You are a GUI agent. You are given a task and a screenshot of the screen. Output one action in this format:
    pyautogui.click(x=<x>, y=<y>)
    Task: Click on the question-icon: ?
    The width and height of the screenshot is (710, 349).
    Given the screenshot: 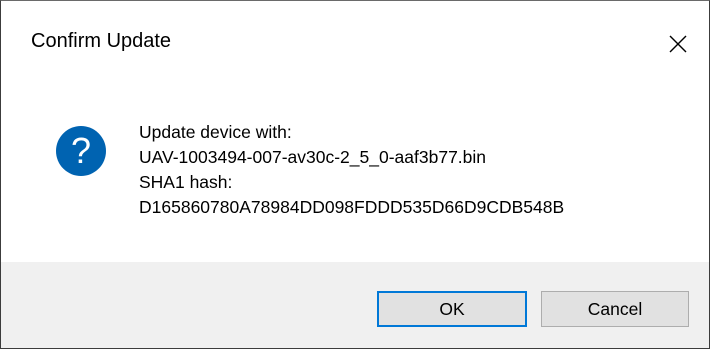 What is the action you would take?
    pyautogui.click(x=81, y=151)
    